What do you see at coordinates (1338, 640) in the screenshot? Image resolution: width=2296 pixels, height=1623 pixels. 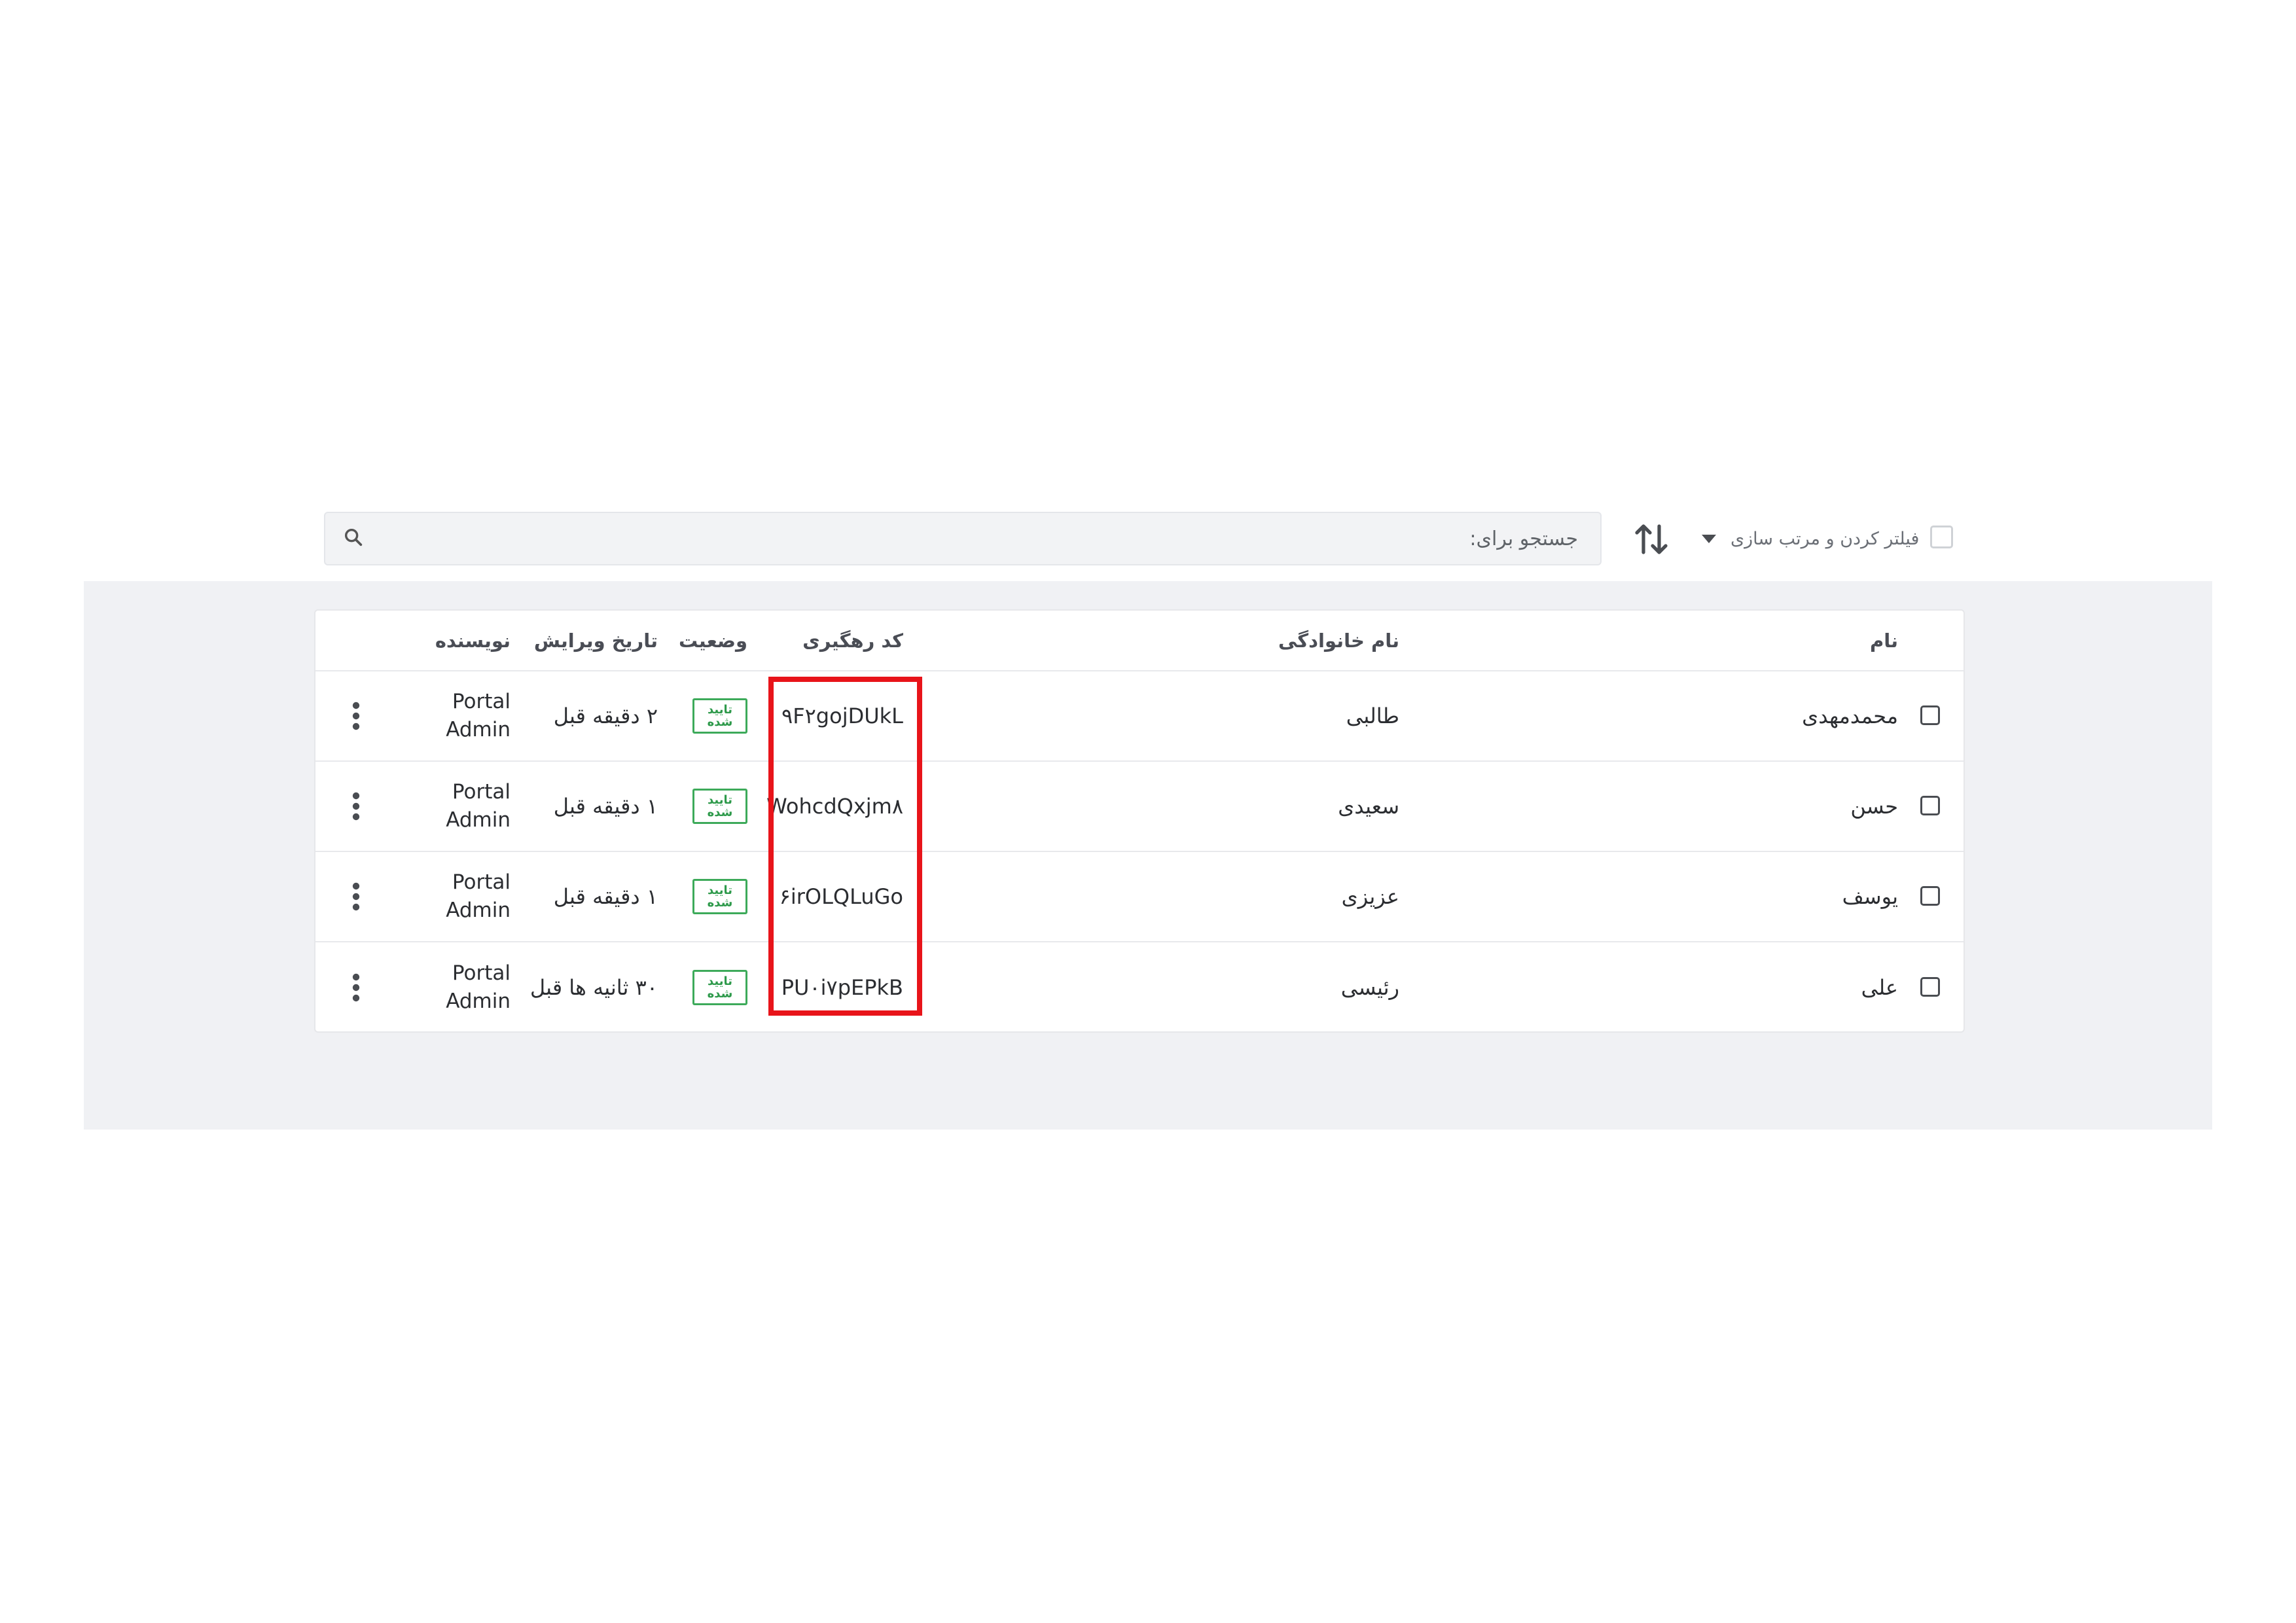 I see `header-family: نام خانوادگی` at bounding box center [1338, 640].